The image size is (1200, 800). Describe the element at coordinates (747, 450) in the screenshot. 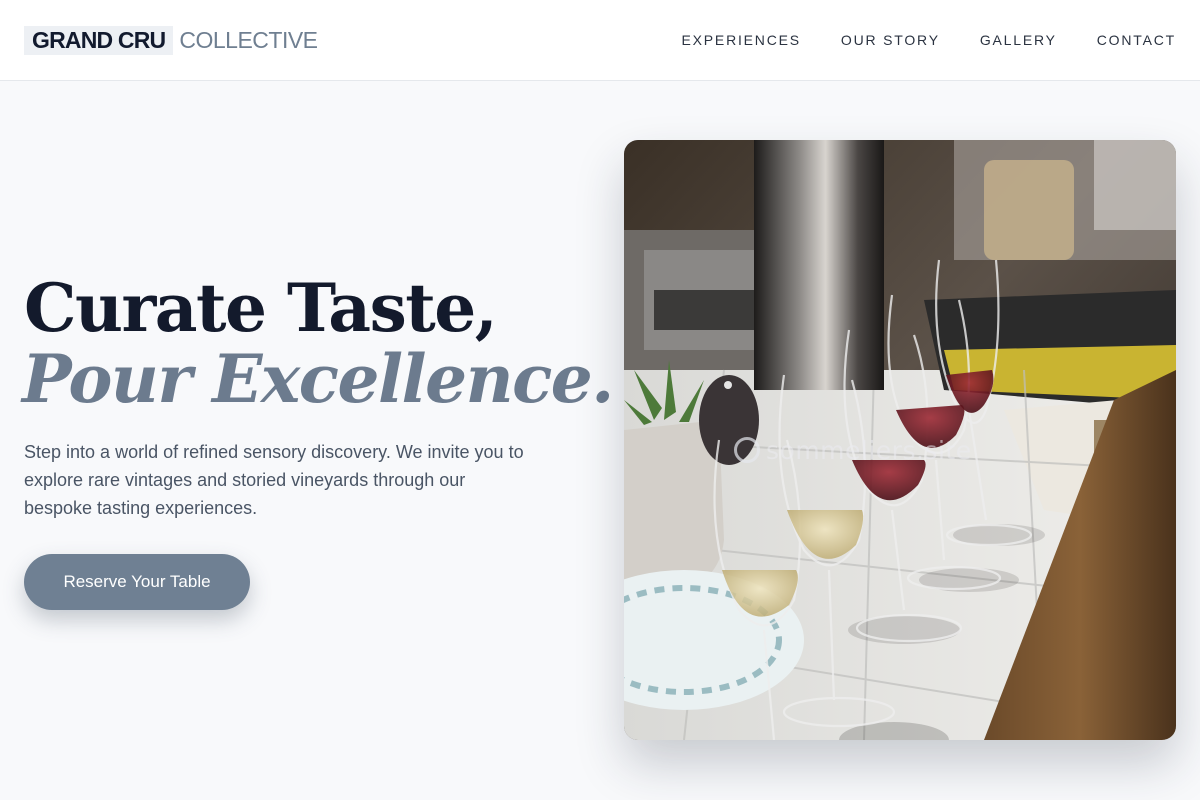

I see `watermark-logo-icon` at that location.